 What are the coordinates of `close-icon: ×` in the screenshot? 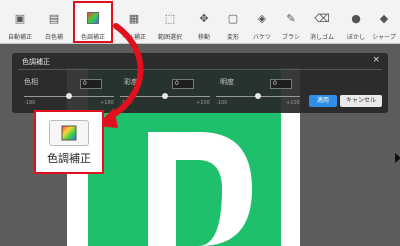 It's located at (376, 60).